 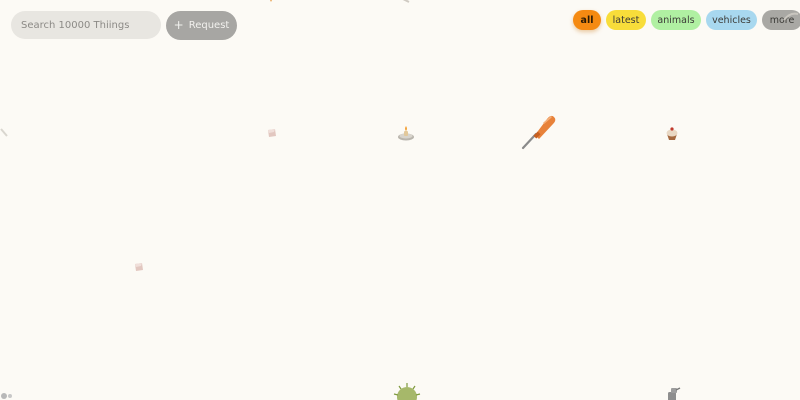 I want to click on filter-latest: latest, so click(x=626, y=20).